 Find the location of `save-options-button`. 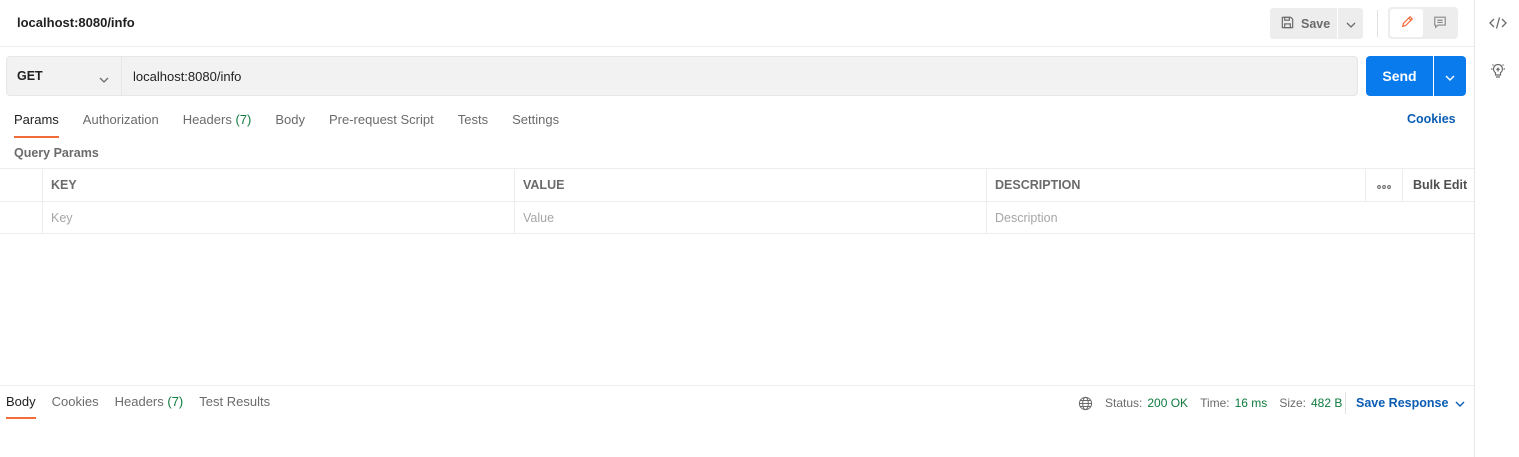

save-options-button is located at coordinates (1350, 23).